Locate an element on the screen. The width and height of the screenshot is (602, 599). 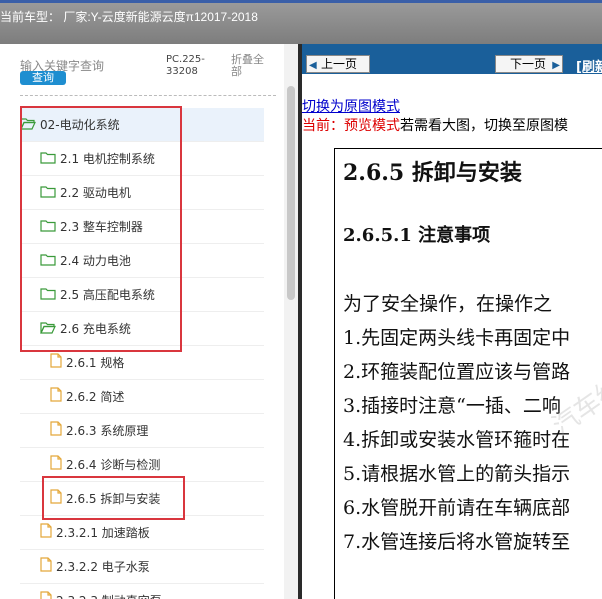
title-bar: 当前车型： 厂家:Y-云度新能源云度π12017-2018 is located at coordinates (301, 22).